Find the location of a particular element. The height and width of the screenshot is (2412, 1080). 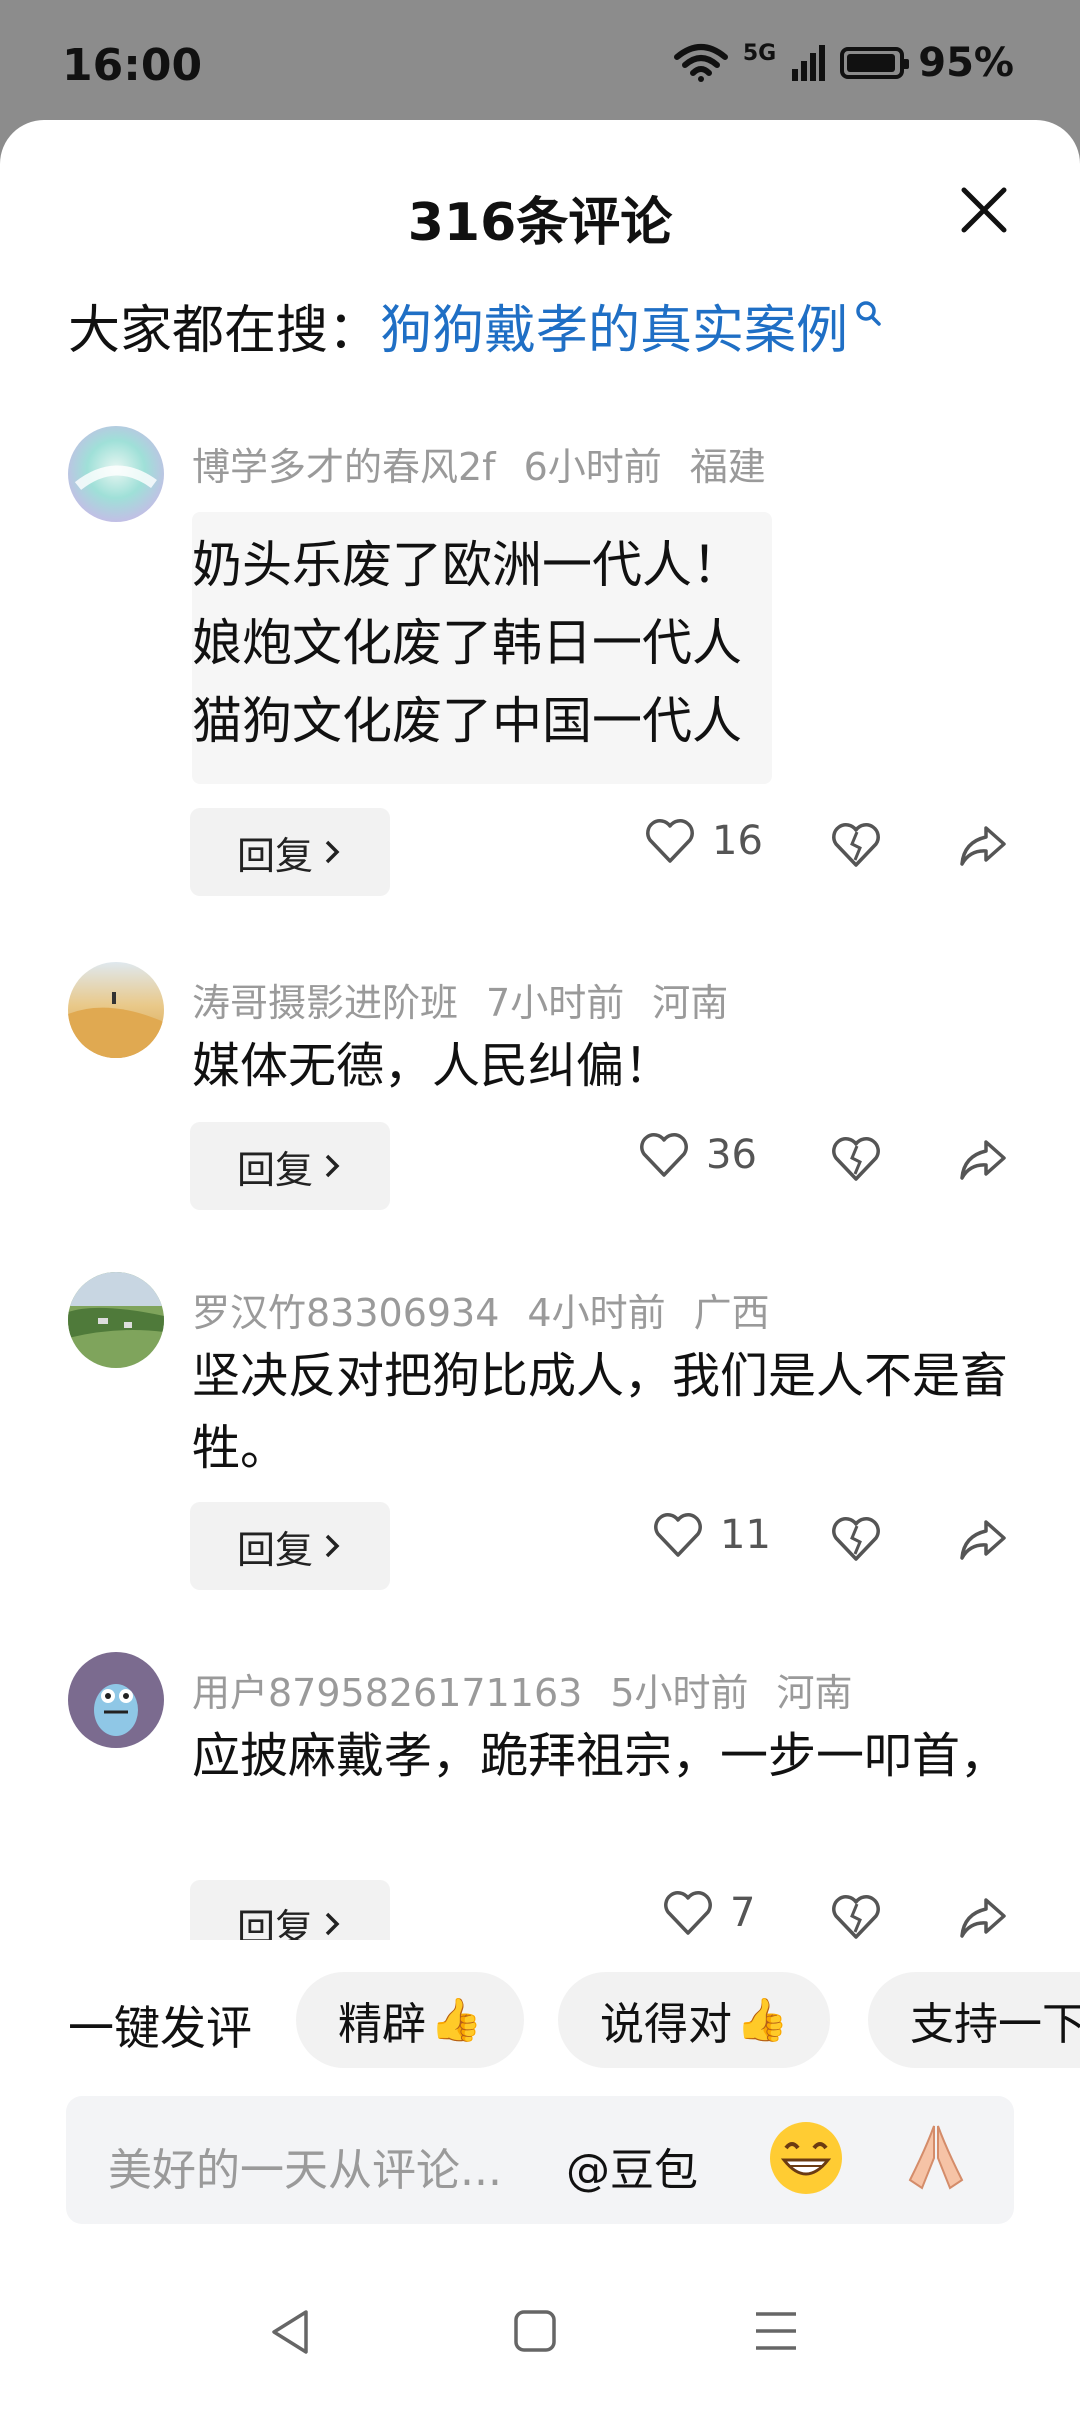

battery-icon is located at coordinates (875, 63).